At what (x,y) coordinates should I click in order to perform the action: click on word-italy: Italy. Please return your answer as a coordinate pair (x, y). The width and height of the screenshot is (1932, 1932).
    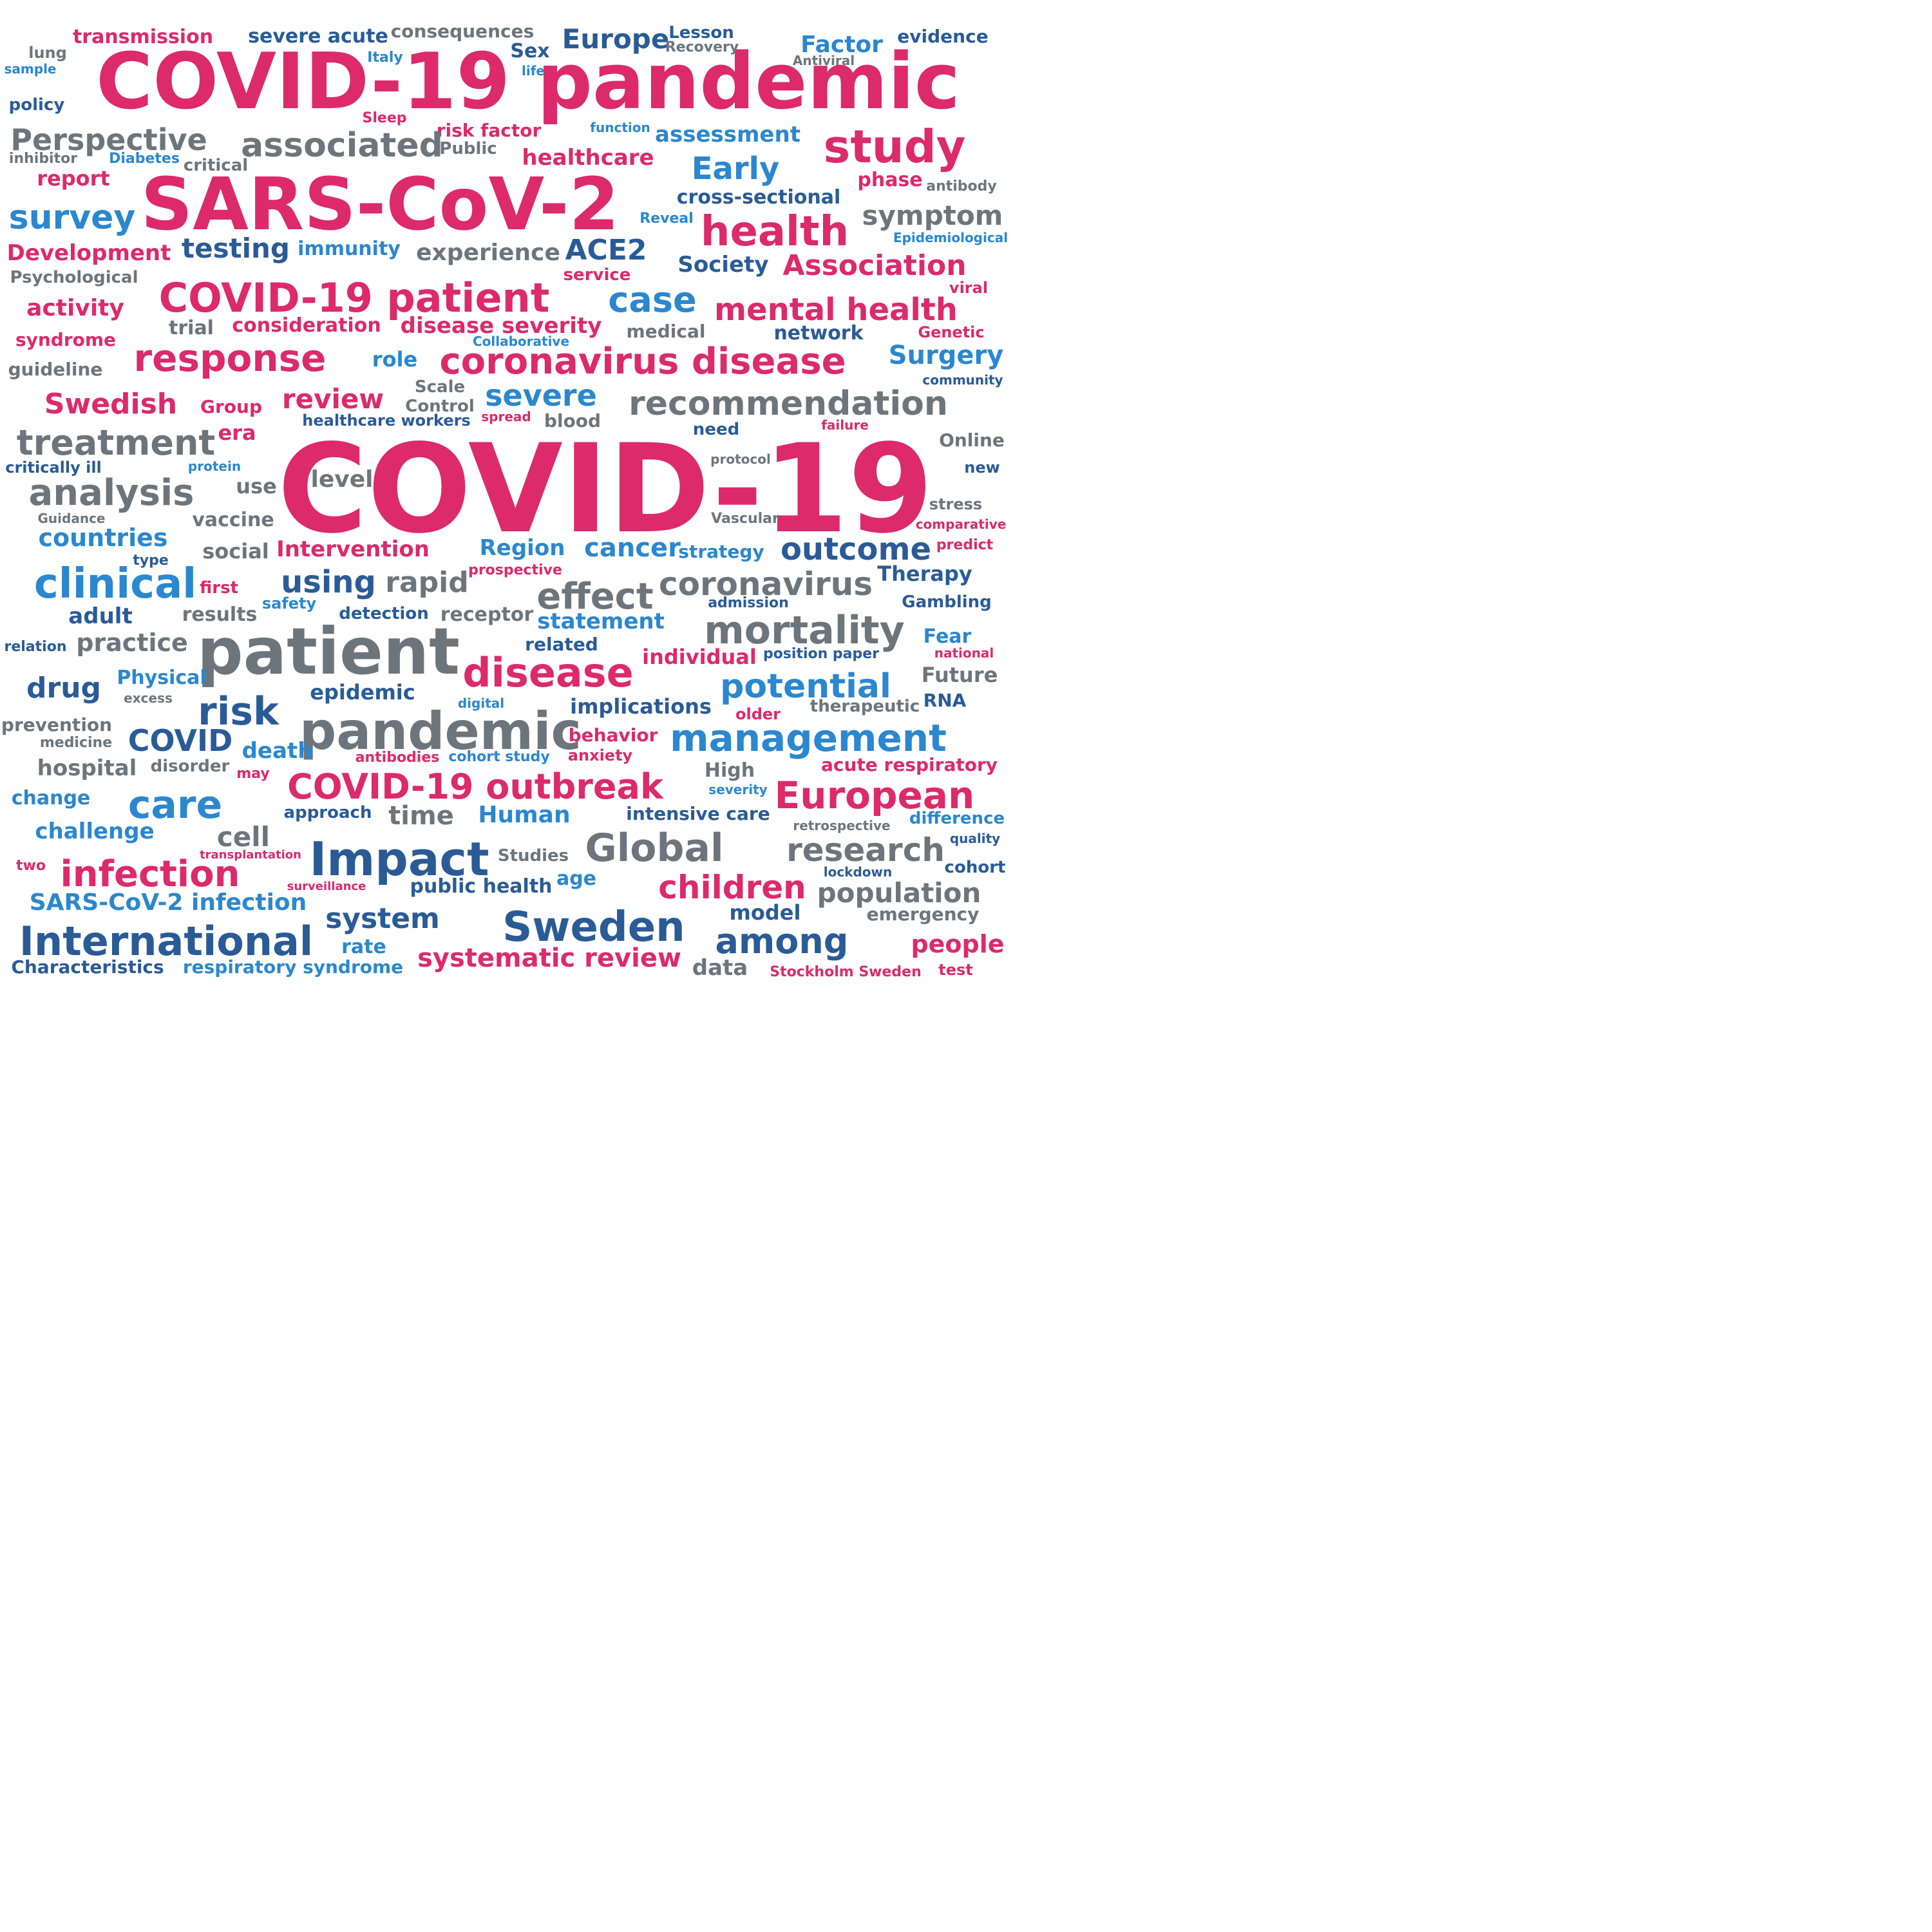
    Looking at the image, I should click on (385, 58).